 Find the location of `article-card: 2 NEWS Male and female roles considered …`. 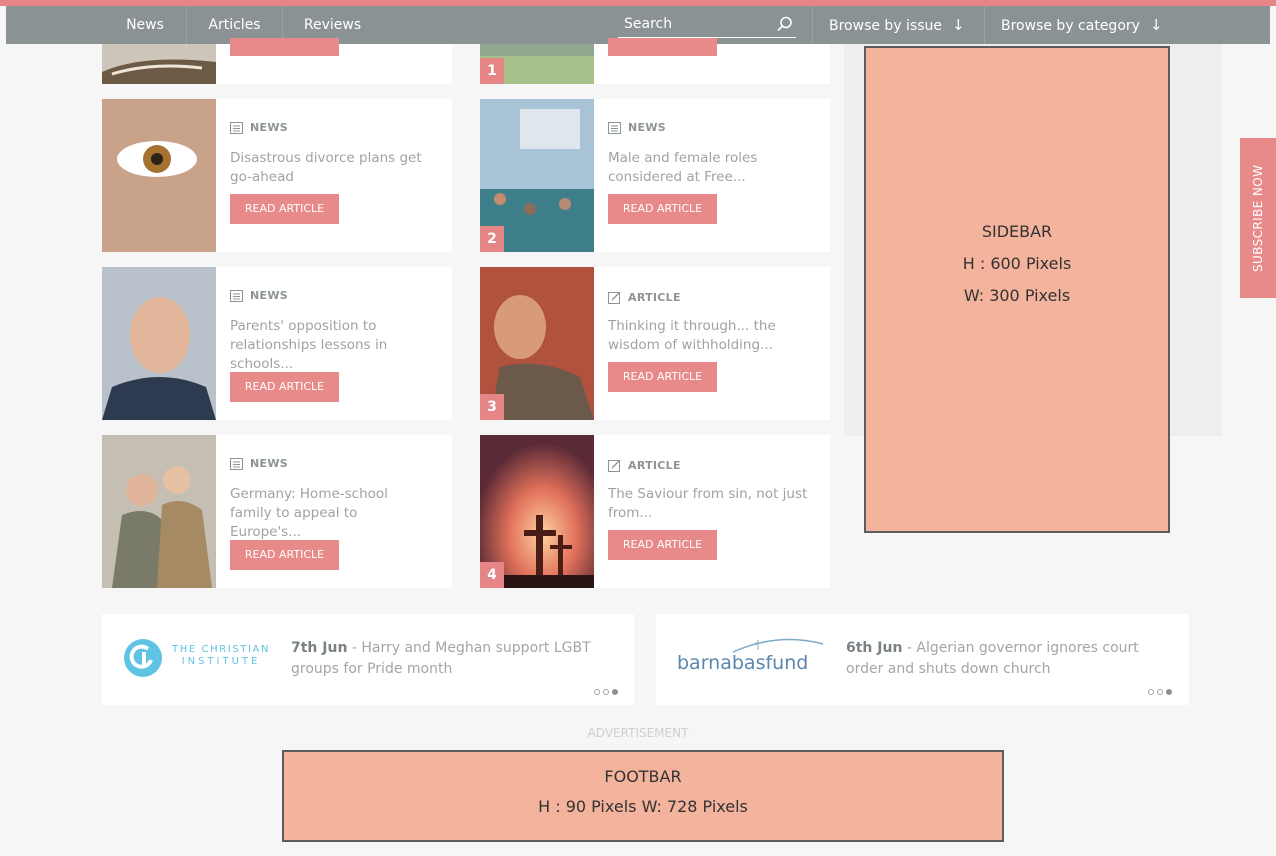

article-card: 2 NEWS Male and female roles considered … is located at coordinates (655, 175).